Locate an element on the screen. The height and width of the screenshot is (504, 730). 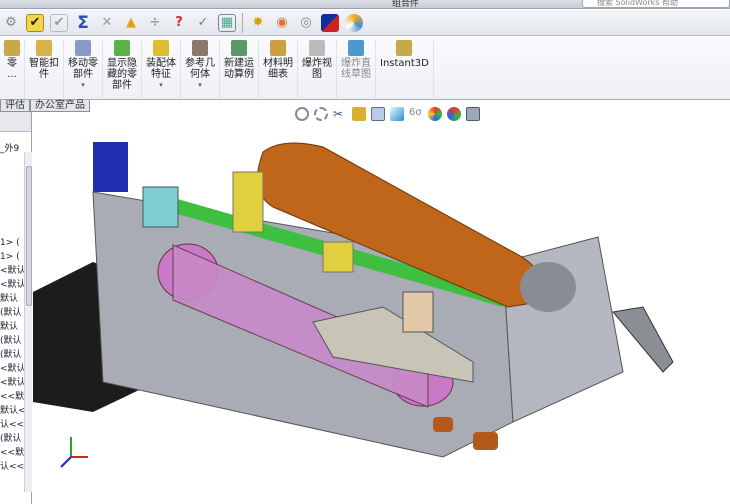
ribbon-label: 爆炸视 图 is located at coordinates (317, 69).